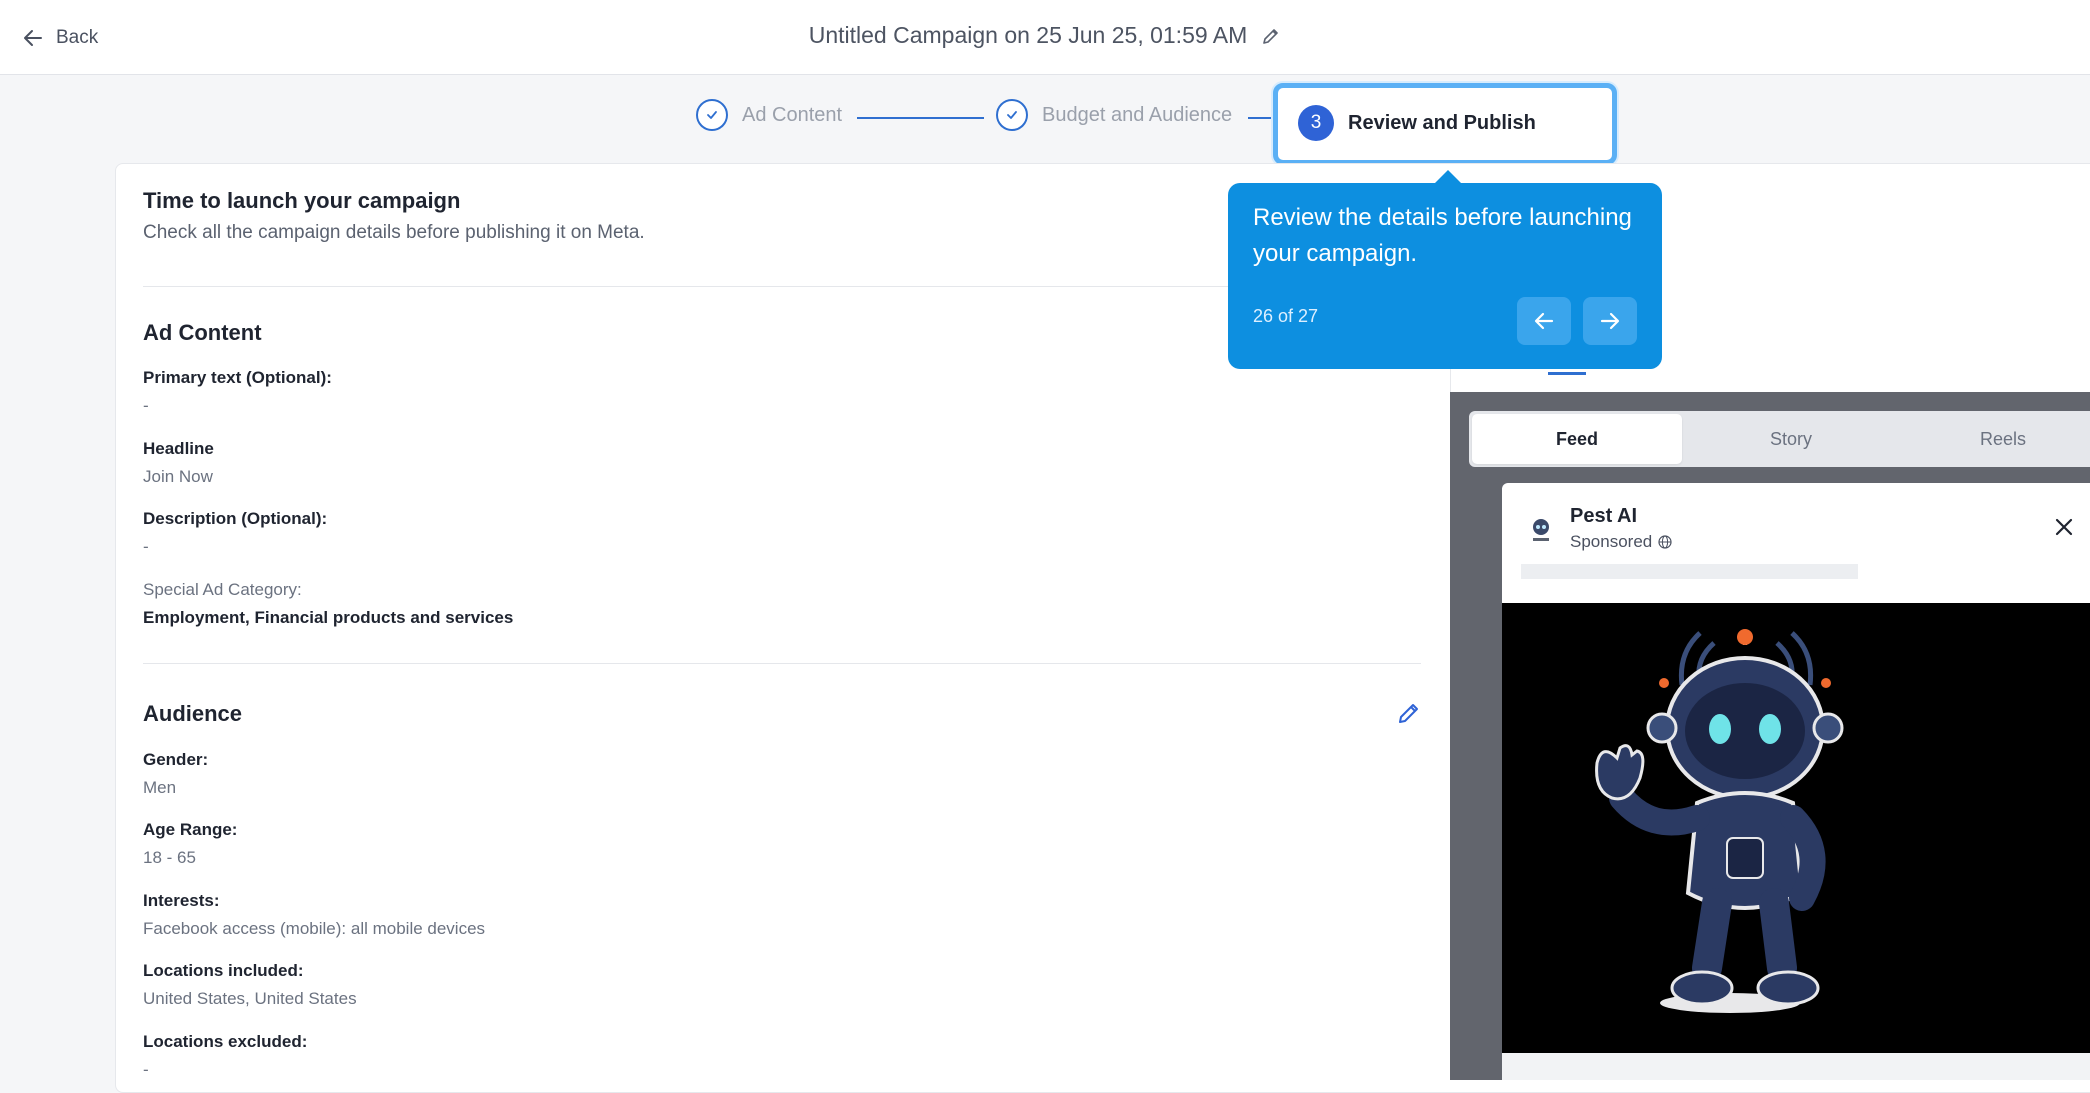 The image size is (2090, 1093). Describe the element at coordinates (792, 114) in the screenshot. I see `step-label: Ad Content` at that location.